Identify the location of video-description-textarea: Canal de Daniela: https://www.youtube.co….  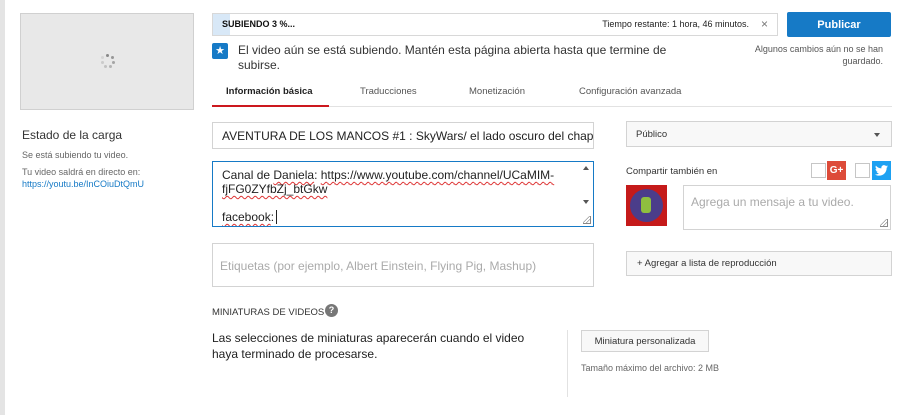
(403, 194).